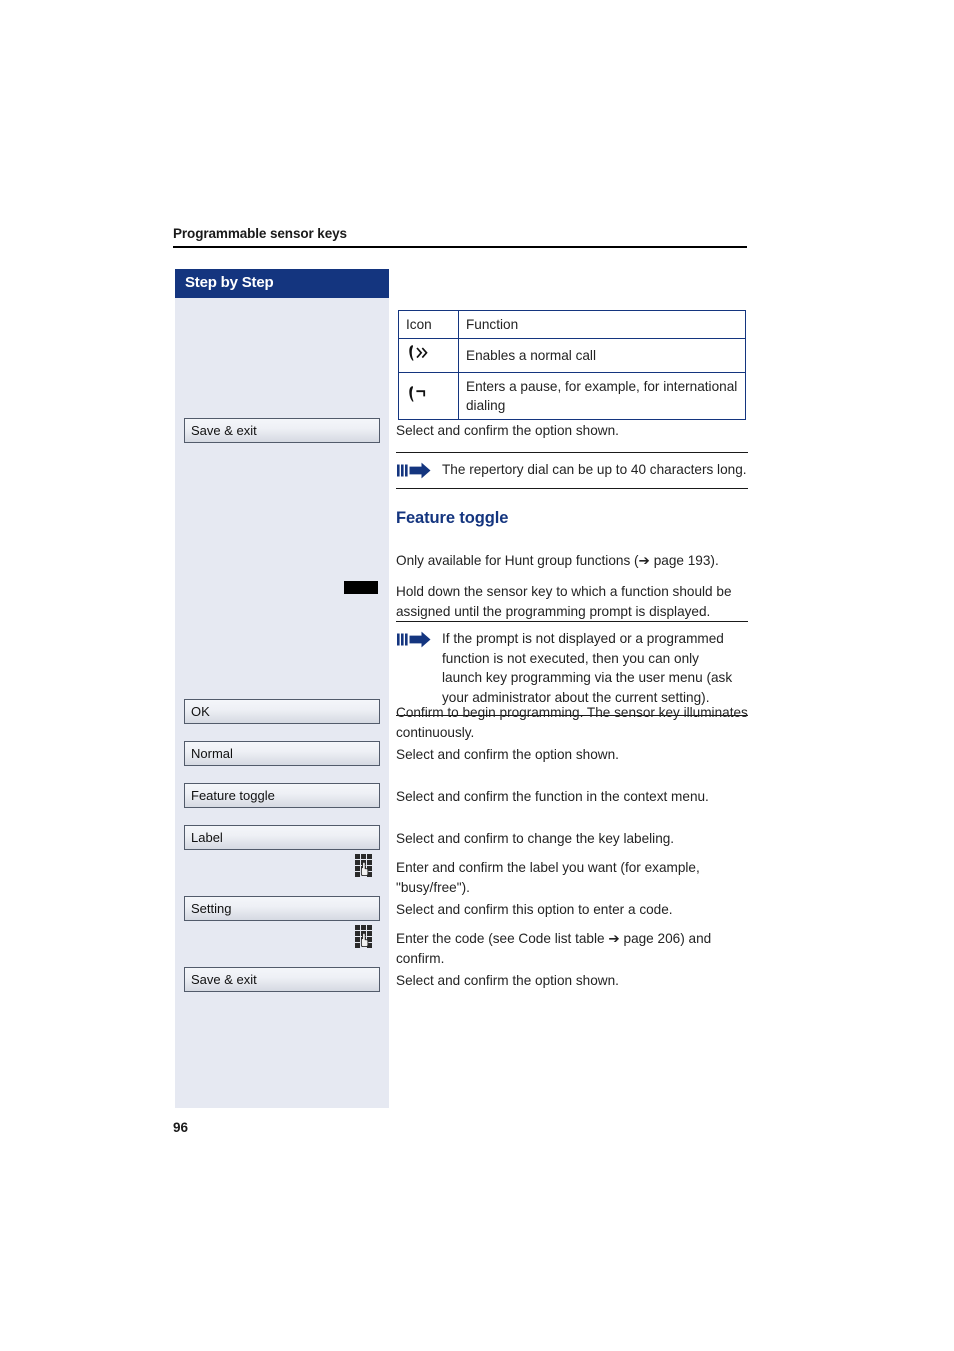 This screenshot has width=954, height=1351. What do you see at coordinates (428, 324) in the screenshot?
I see `table-header-icon: Icon` at bounding box center [428, 324].